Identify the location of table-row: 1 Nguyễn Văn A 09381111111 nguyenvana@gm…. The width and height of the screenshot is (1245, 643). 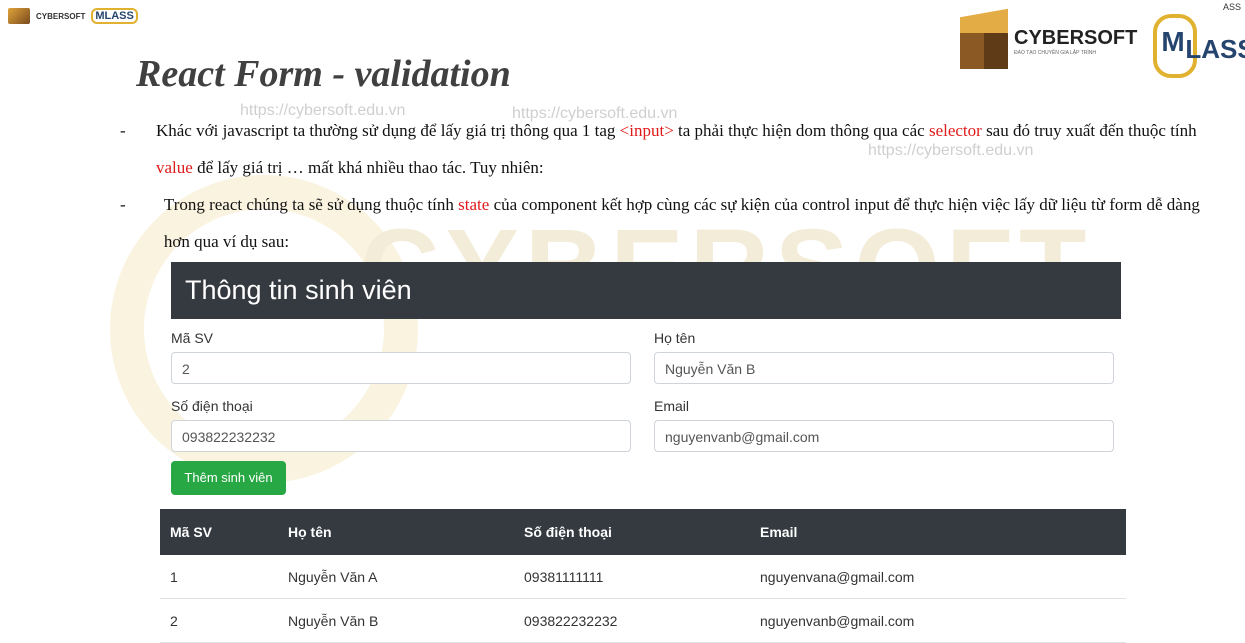
(643, 577).